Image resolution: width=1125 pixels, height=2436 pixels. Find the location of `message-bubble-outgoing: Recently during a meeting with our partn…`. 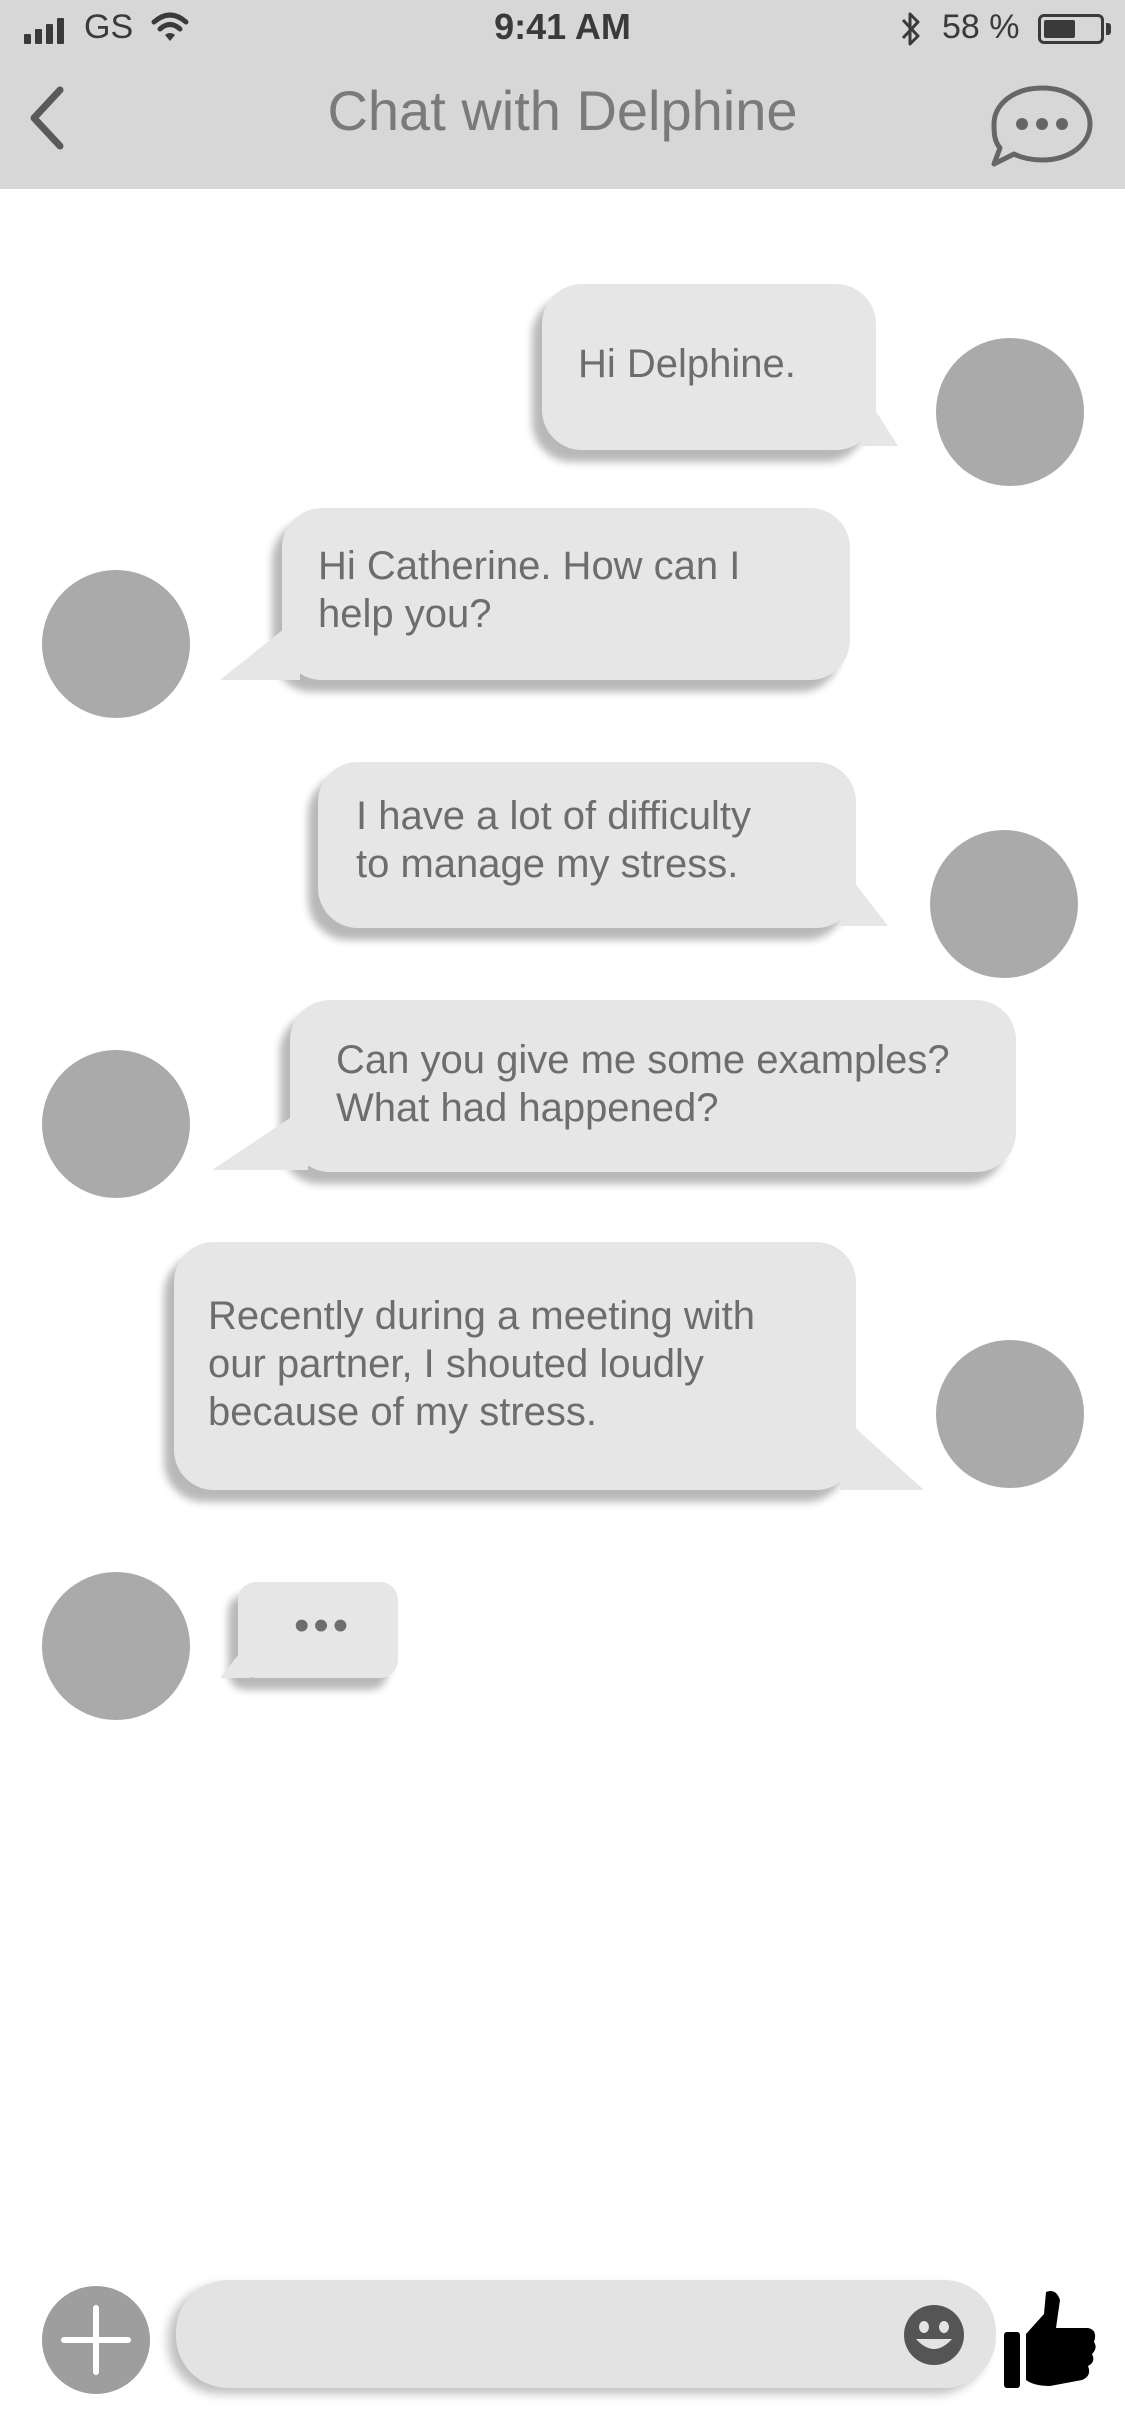

message-bubble-outgoing: Recently during a meeting with our partn… is located at coordinates (515, 1366).